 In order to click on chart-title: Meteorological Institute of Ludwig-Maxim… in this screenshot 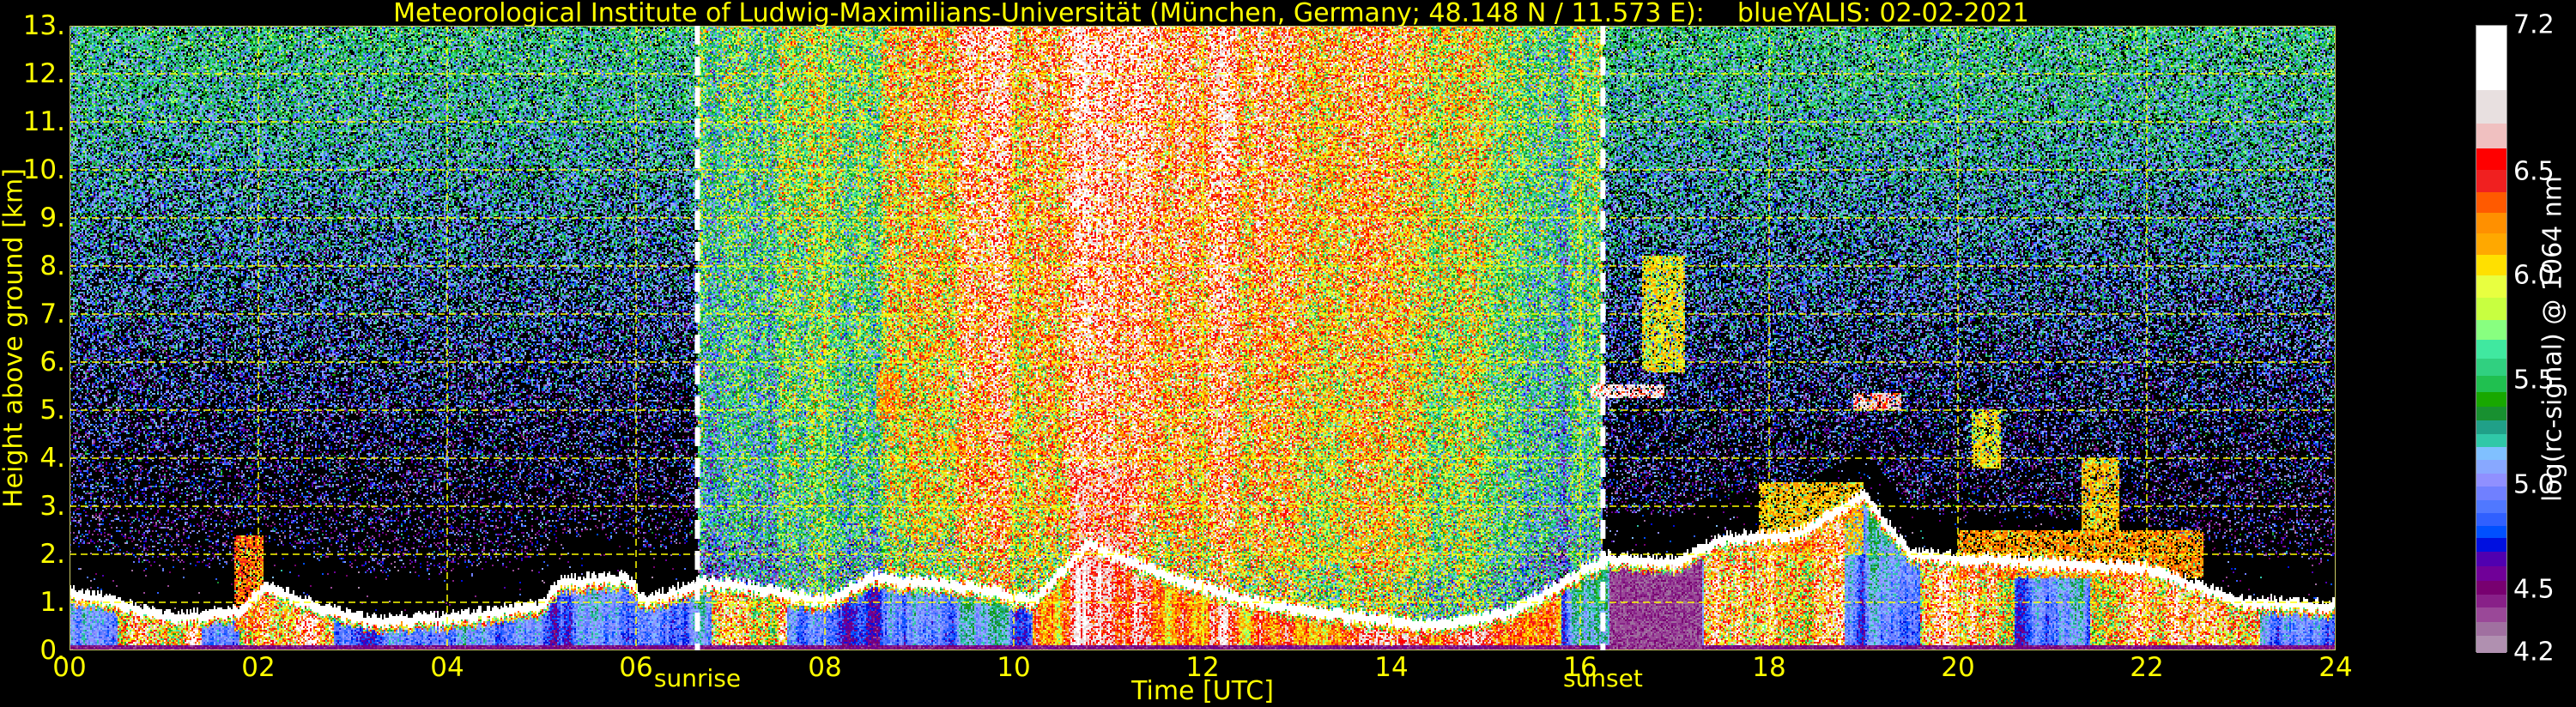, I will do `click(1211, 14)`.